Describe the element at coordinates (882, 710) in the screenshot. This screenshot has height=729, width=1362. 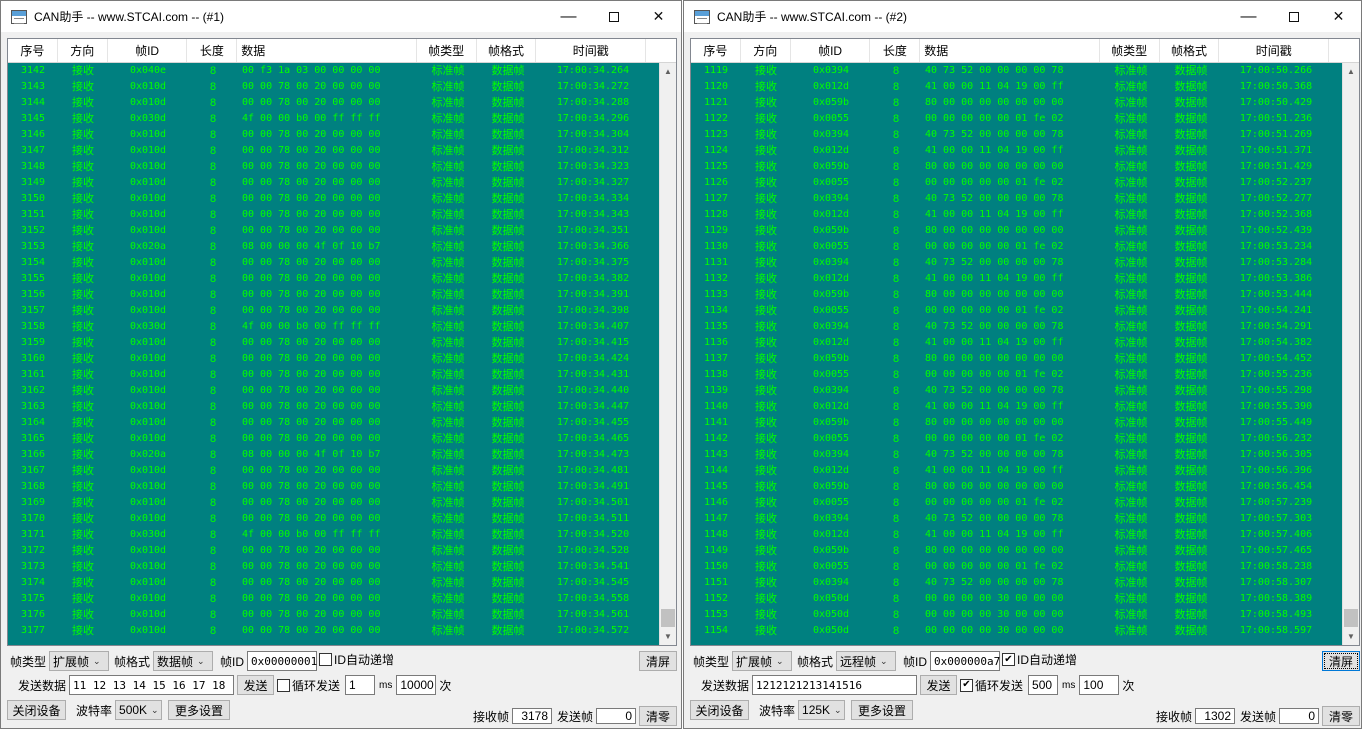
I see `more-settings-button: 更多设置` at that location.